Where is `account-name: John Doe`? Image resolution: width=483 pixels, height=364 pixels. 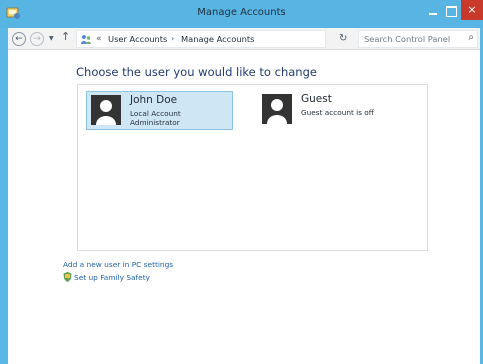 account-name: John Doe is located at coordinates (154, 100).